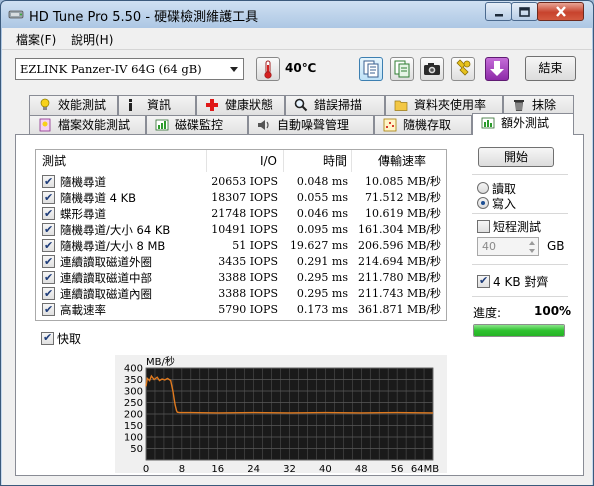  What do you see at coordinates (371, 69) in the screenshot?
I see `copy-text-button` at bounding box center [371, 69].